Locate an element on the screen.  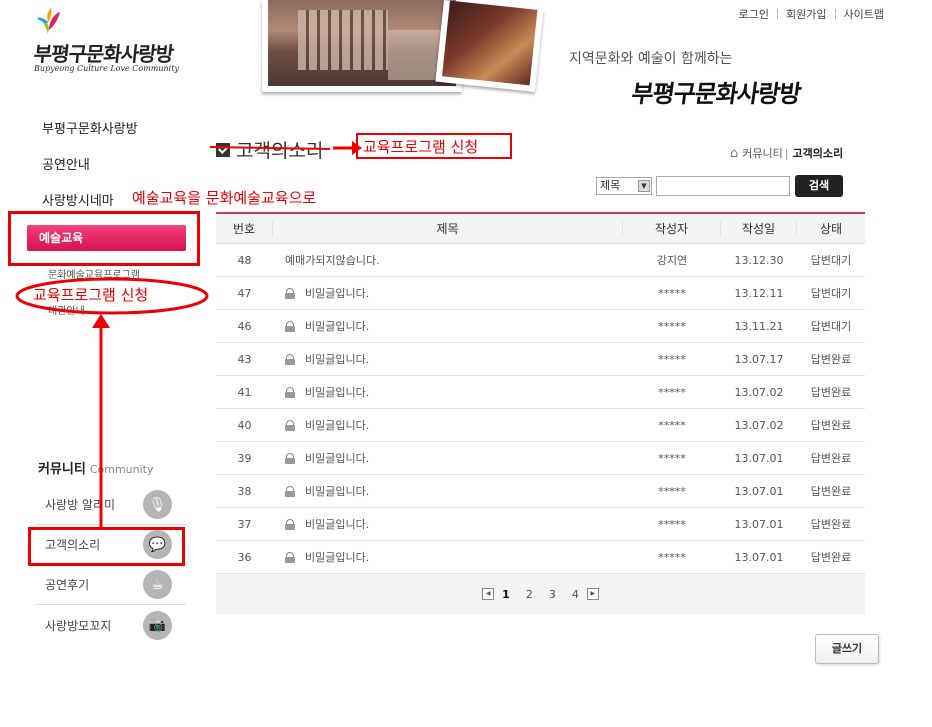
annotation-sub-replace: 교육프로그램 신청 is located at coordinates (91, 295).